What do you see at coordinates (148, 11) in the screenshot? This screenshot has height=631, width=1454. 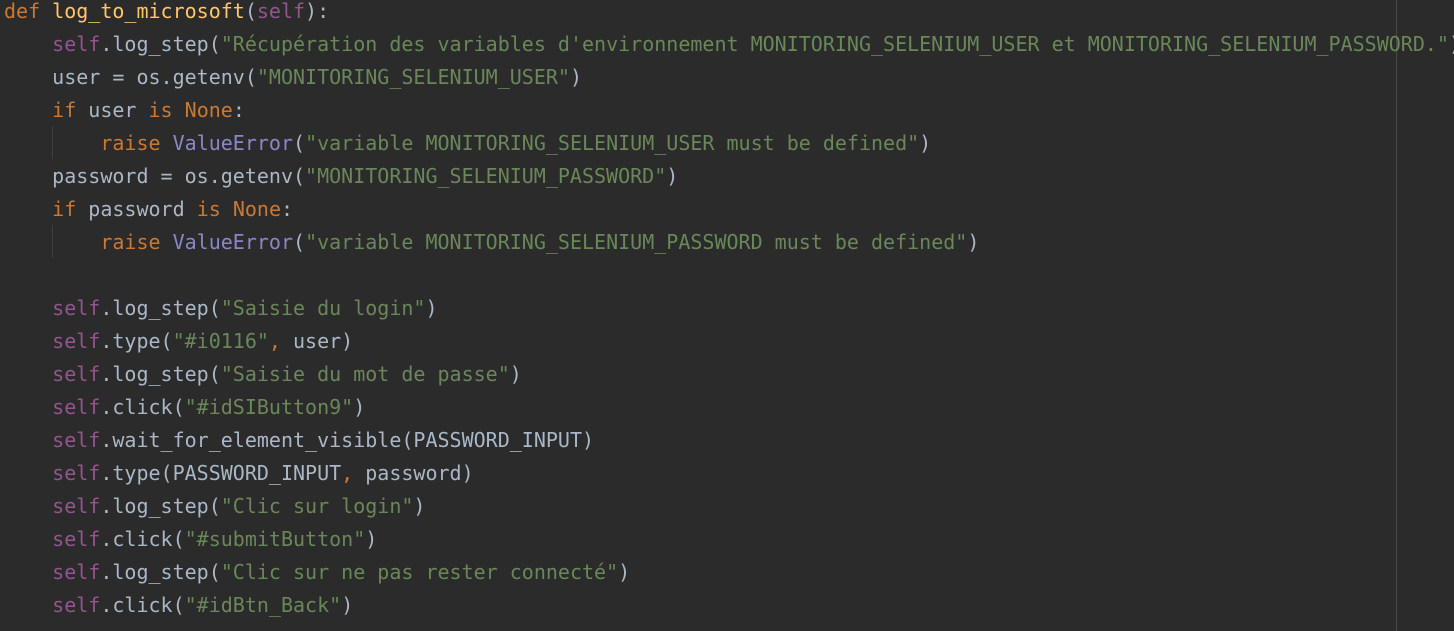 I see `code-token: log_to_microsoft` at bounding box center [148, 11].